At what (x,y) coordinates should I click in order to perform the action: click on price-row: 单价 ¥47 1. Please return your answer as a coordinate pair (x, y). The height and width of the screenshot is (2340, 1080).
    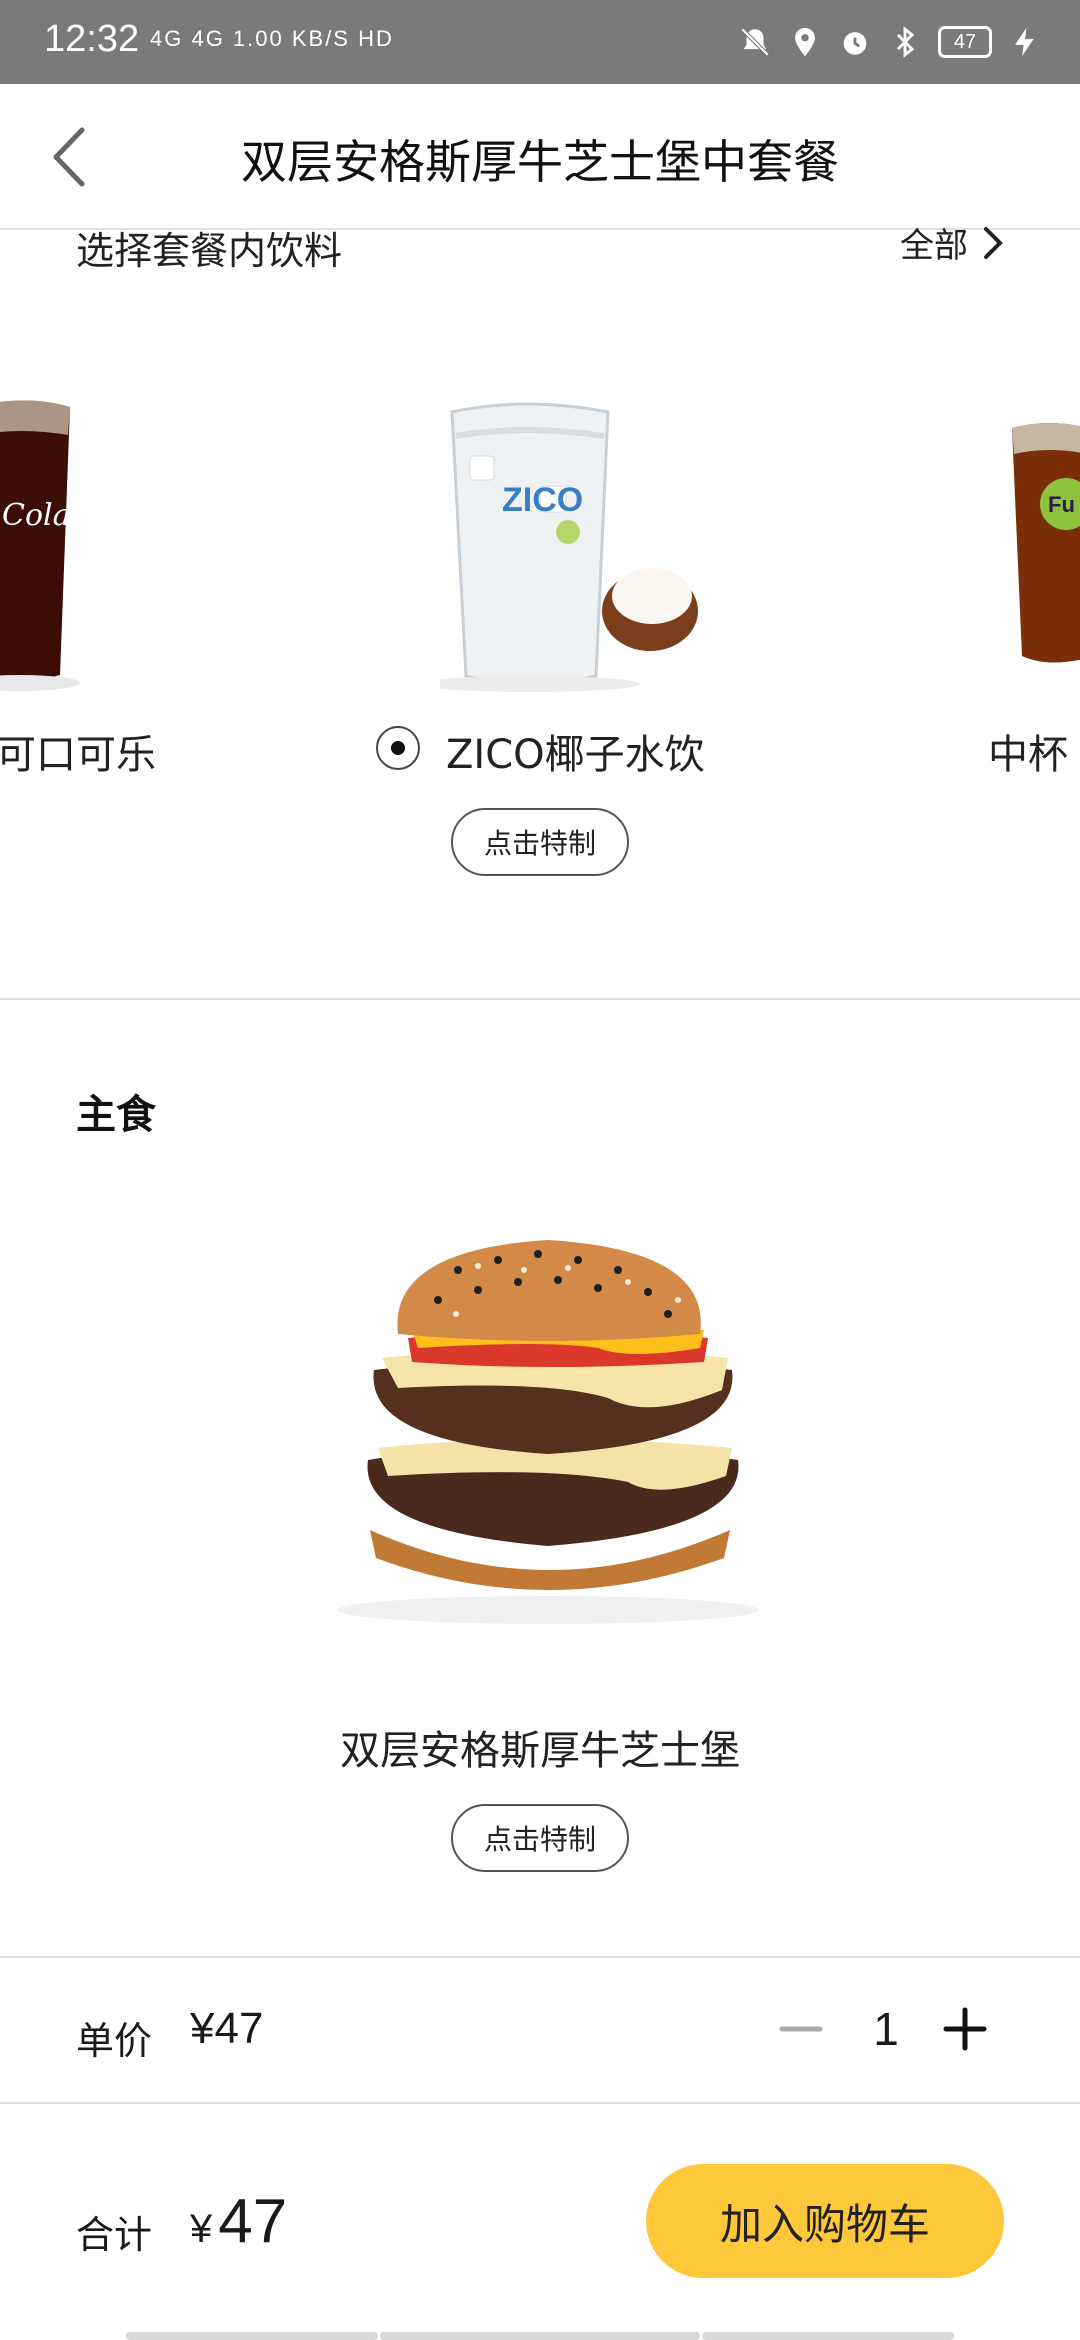
    Looking at the image, I should click on (540, 2030).